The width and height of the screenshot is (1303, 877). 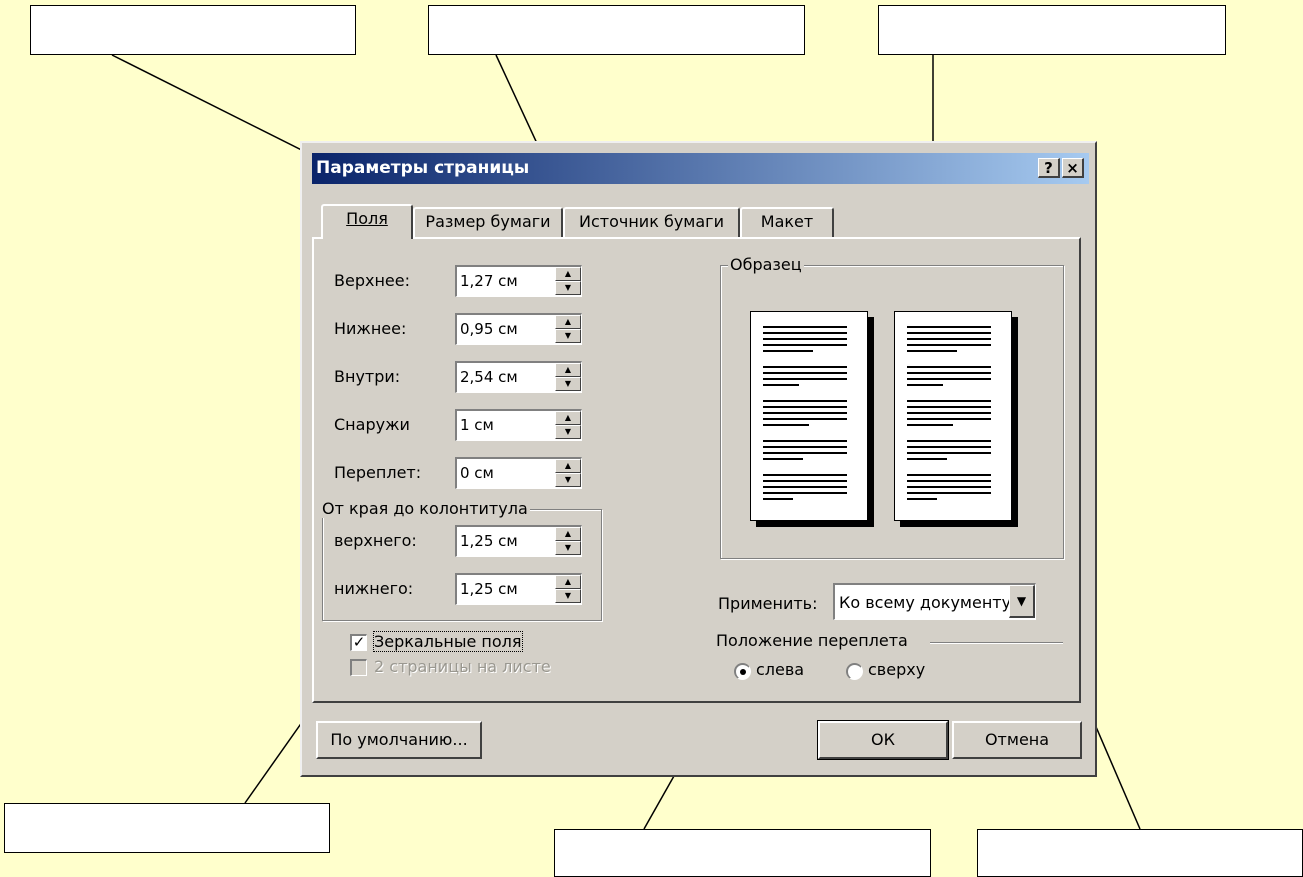 What do you see at coordinates (372, 424) in the screenshot?
I see `outside-margin-label: Снаружи` at bounding box center [372, 424].